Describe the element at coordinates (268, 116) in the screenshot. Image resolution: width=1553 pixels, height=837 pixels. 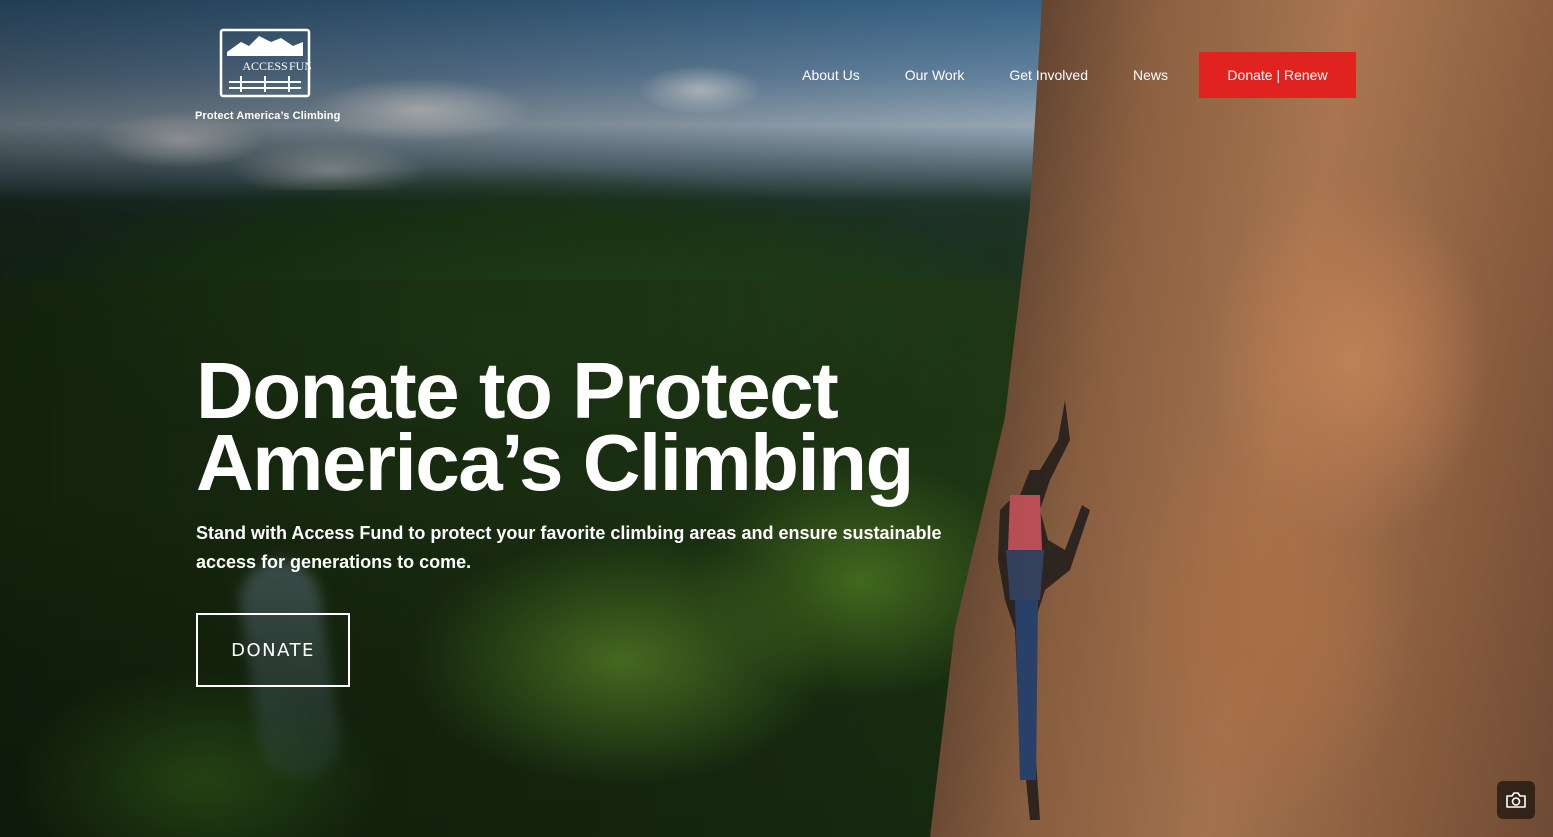
I see `logo-tagline: Protect America’s Climbing` at that location.